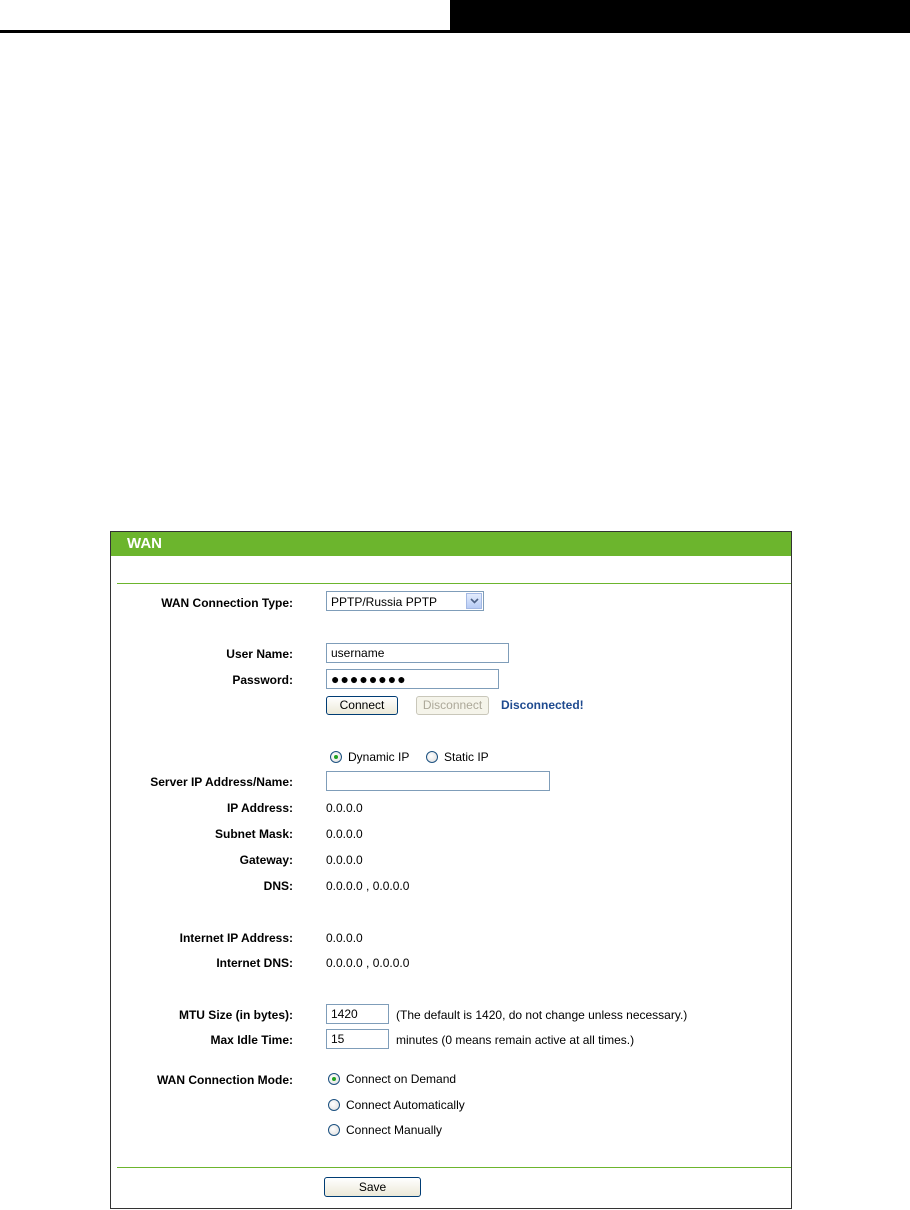 Image resolution: width=910 pixels, height=1210 pixels. I want to click on static-ip-radio, so click(432, 757).